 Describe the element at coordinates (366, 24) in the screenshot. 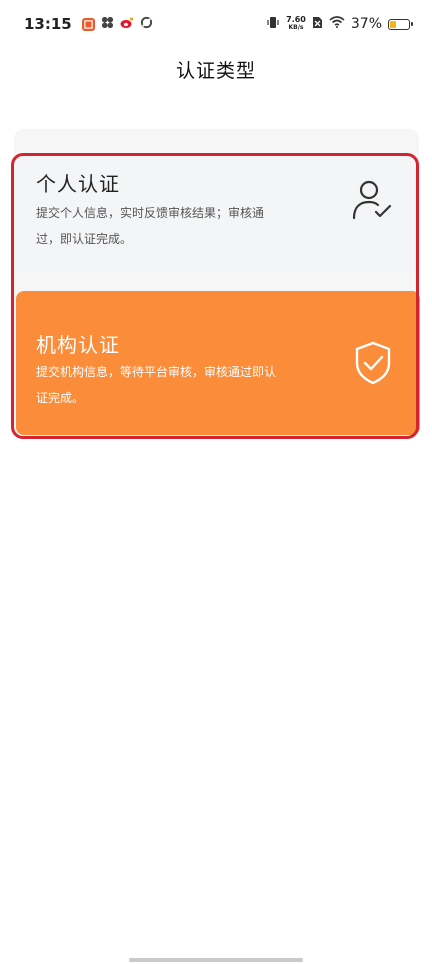

I see `battery-percent: 37%` at that location.